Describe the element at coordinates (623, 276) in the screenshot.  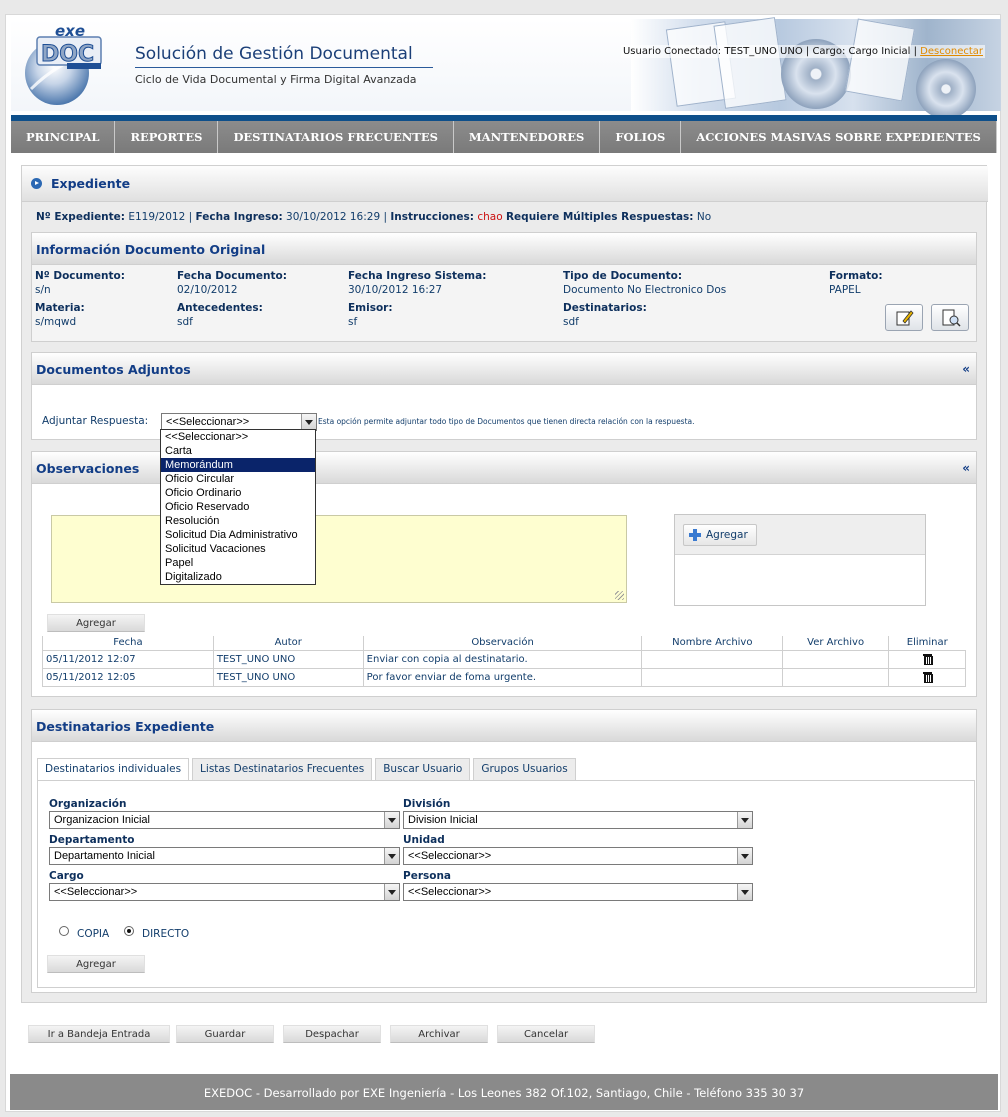
I see `field-label-tipo-documento: Tipo de Documento:` at that location.